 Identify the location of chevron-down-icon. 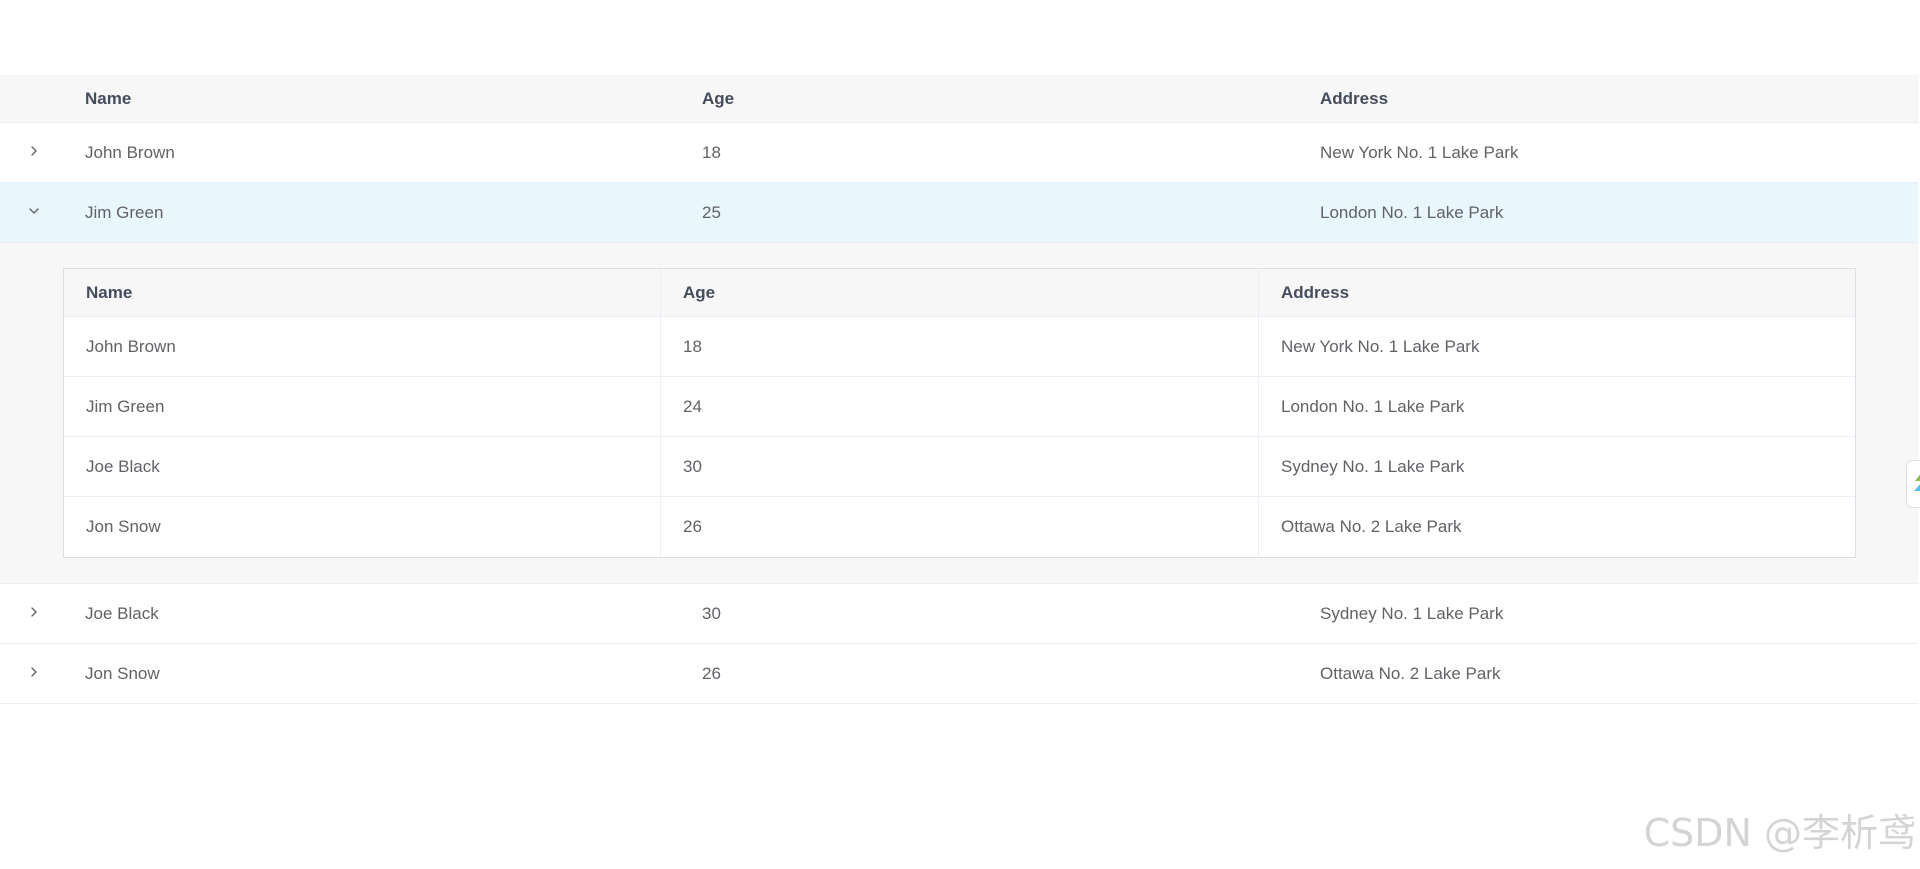
(34, 213).